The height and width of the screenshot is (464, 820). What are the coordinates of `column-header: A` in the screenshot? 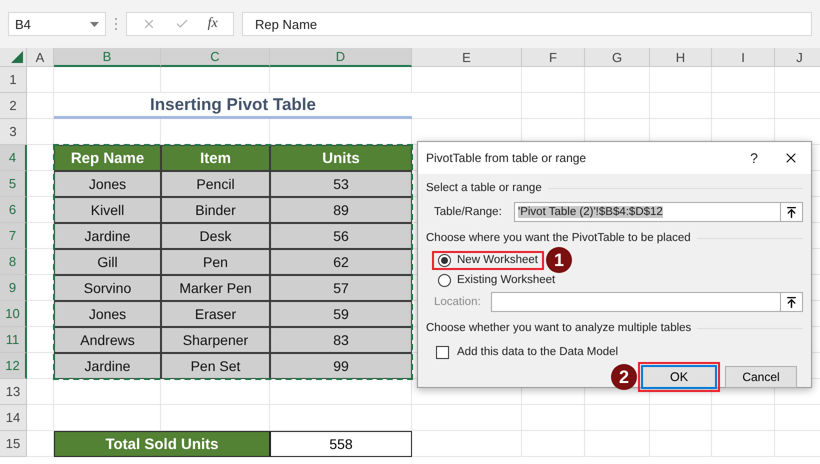 It's located at (40, 57).